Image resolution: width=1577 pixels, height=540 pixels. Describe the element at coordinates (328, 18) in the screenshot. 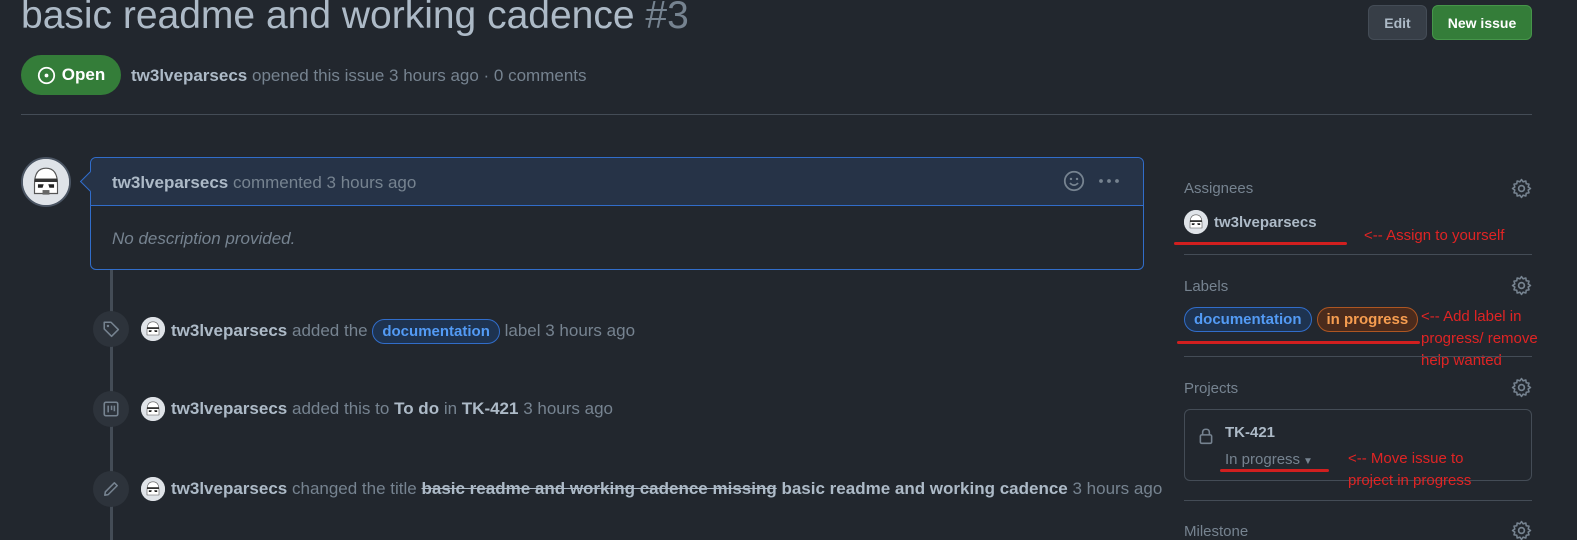

I see `issue-title-text: basic readme and working cadence` at that location.